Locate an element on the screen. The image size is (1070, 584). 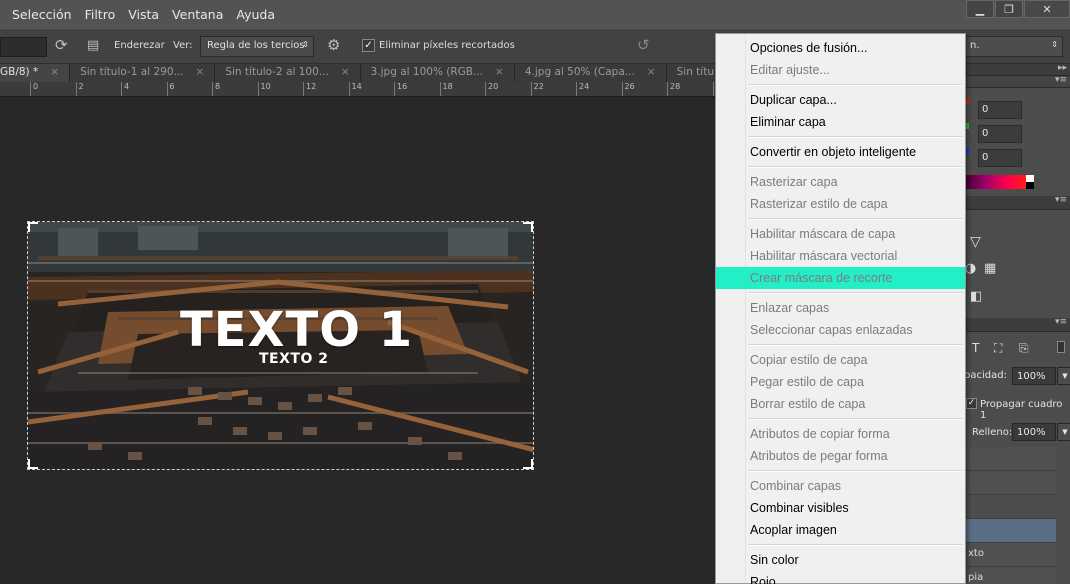
subtitle-text-layer: TEXTO 2 is located at coordinates (293, 359).